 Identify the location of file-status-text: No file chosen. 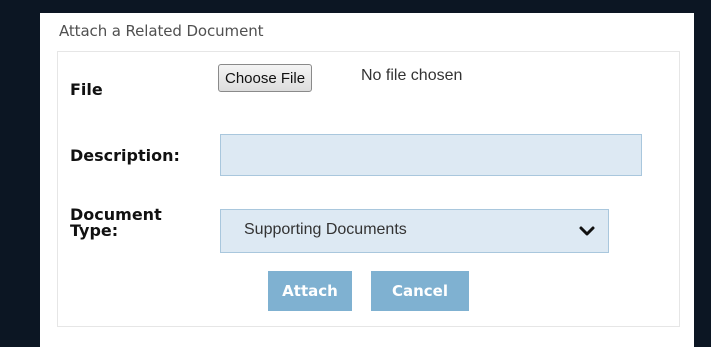
(412, 75).